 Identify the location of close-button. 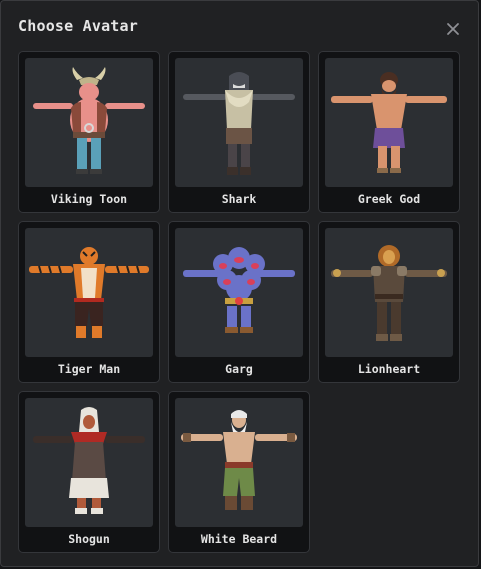
(453, 29).